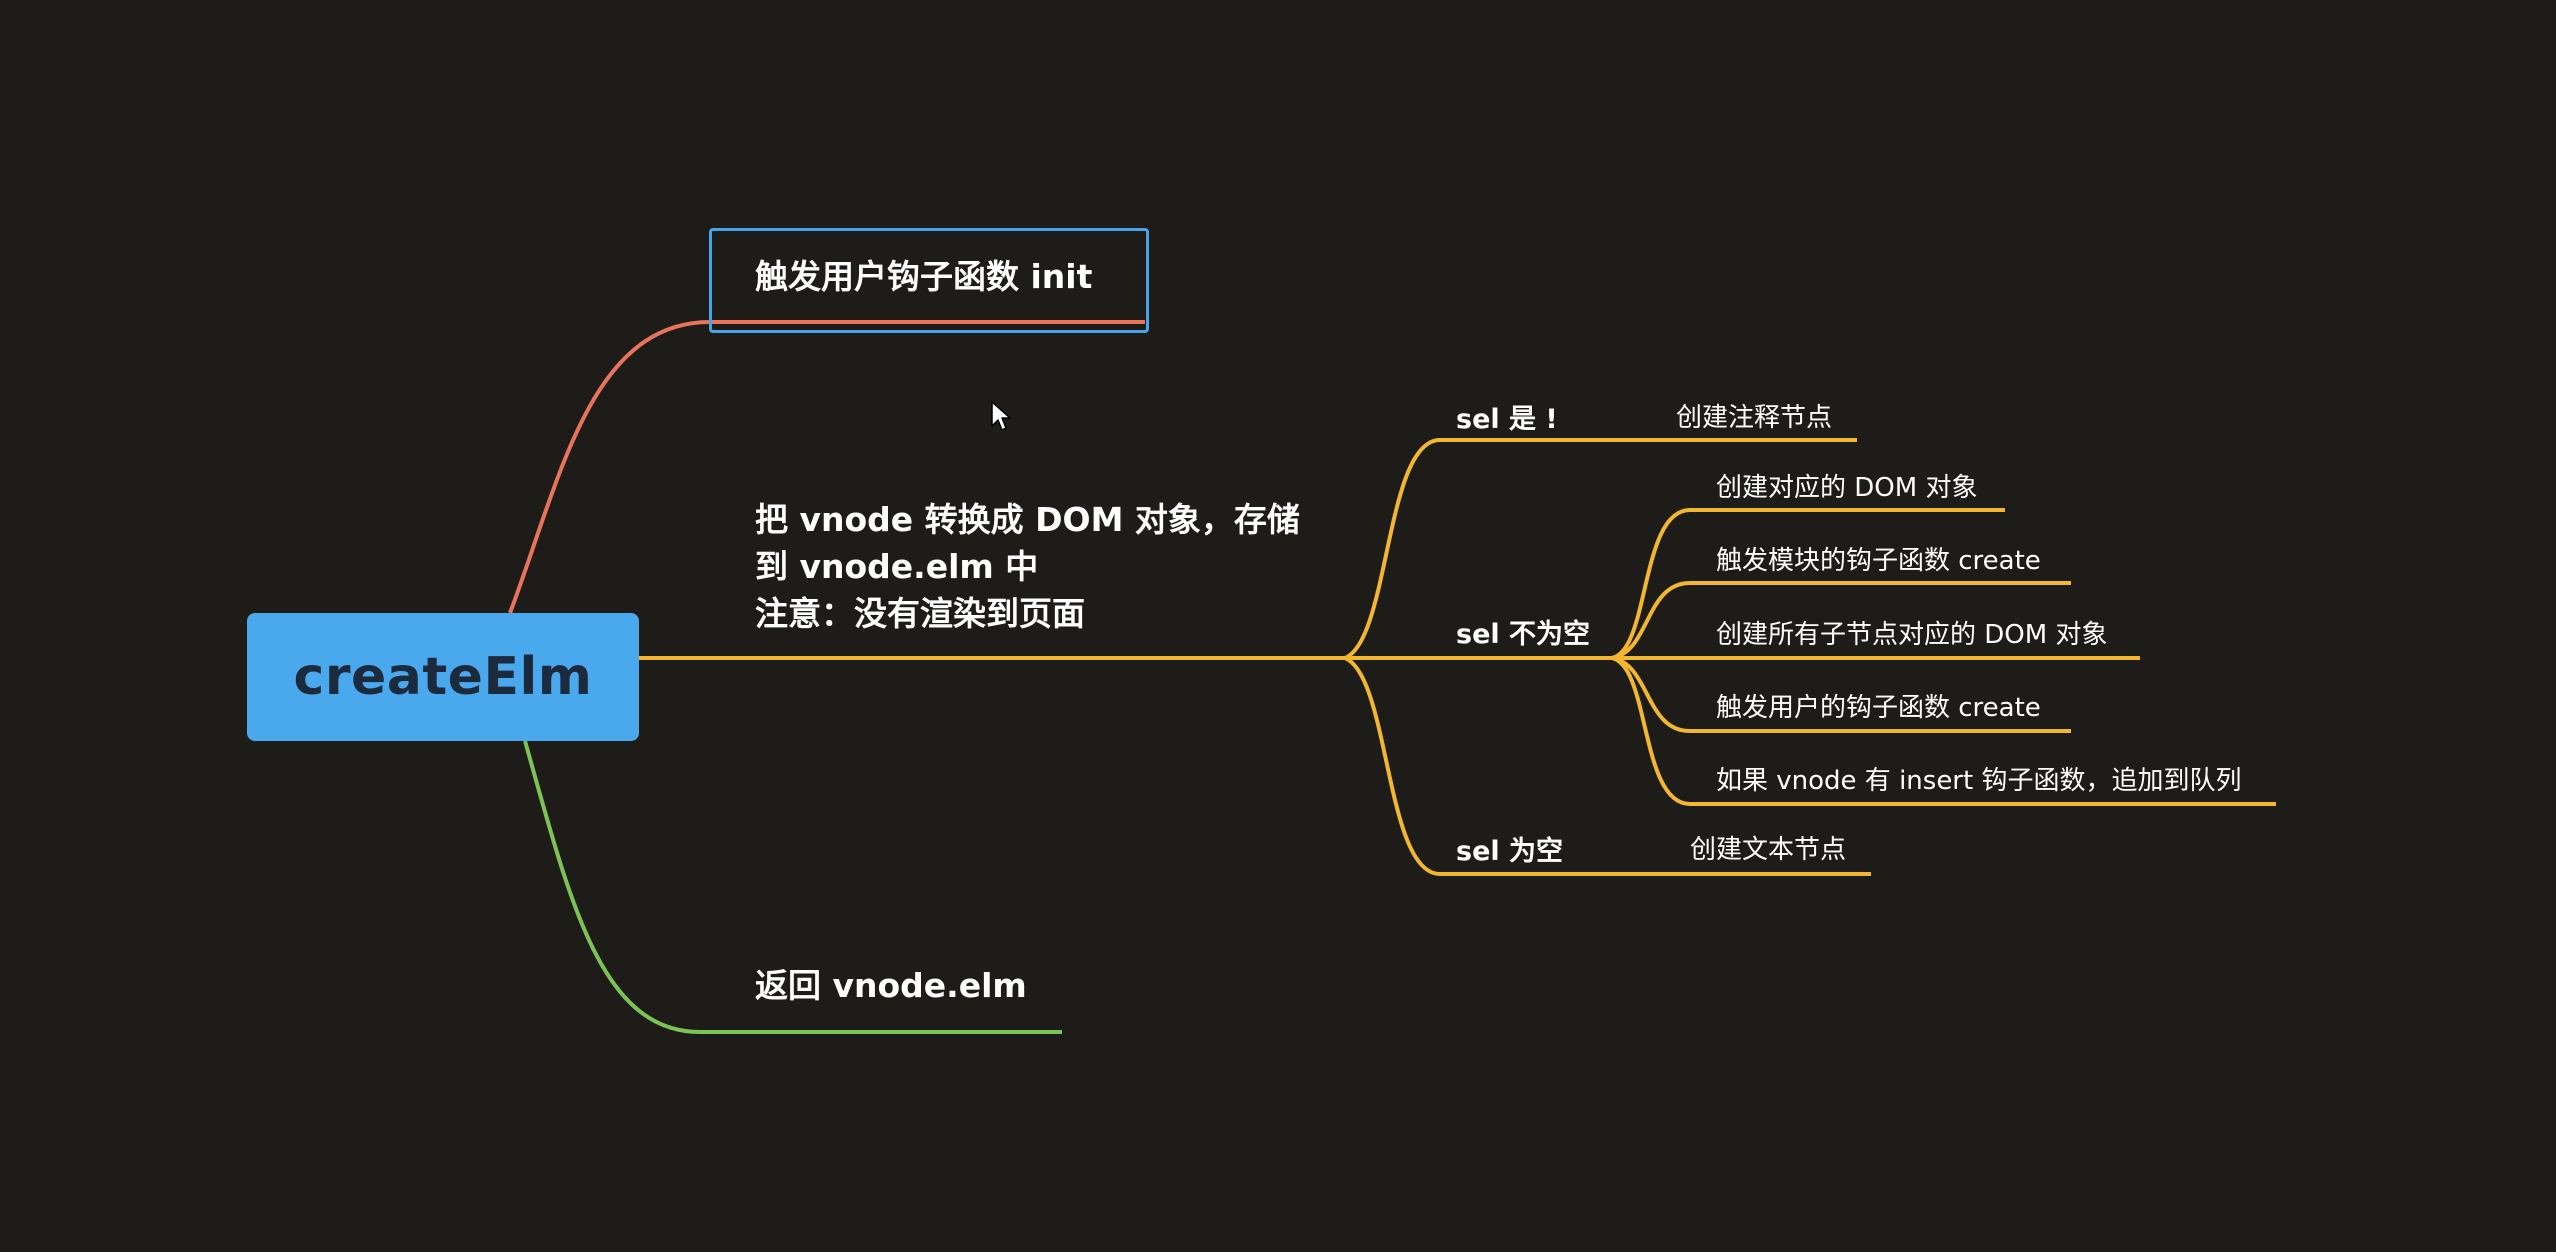 Image resolution: width=2556 pixels, height=1252 pixels. I want to click on topic-sel-exclaim-label: sel 是 !, so click(1507, 419).